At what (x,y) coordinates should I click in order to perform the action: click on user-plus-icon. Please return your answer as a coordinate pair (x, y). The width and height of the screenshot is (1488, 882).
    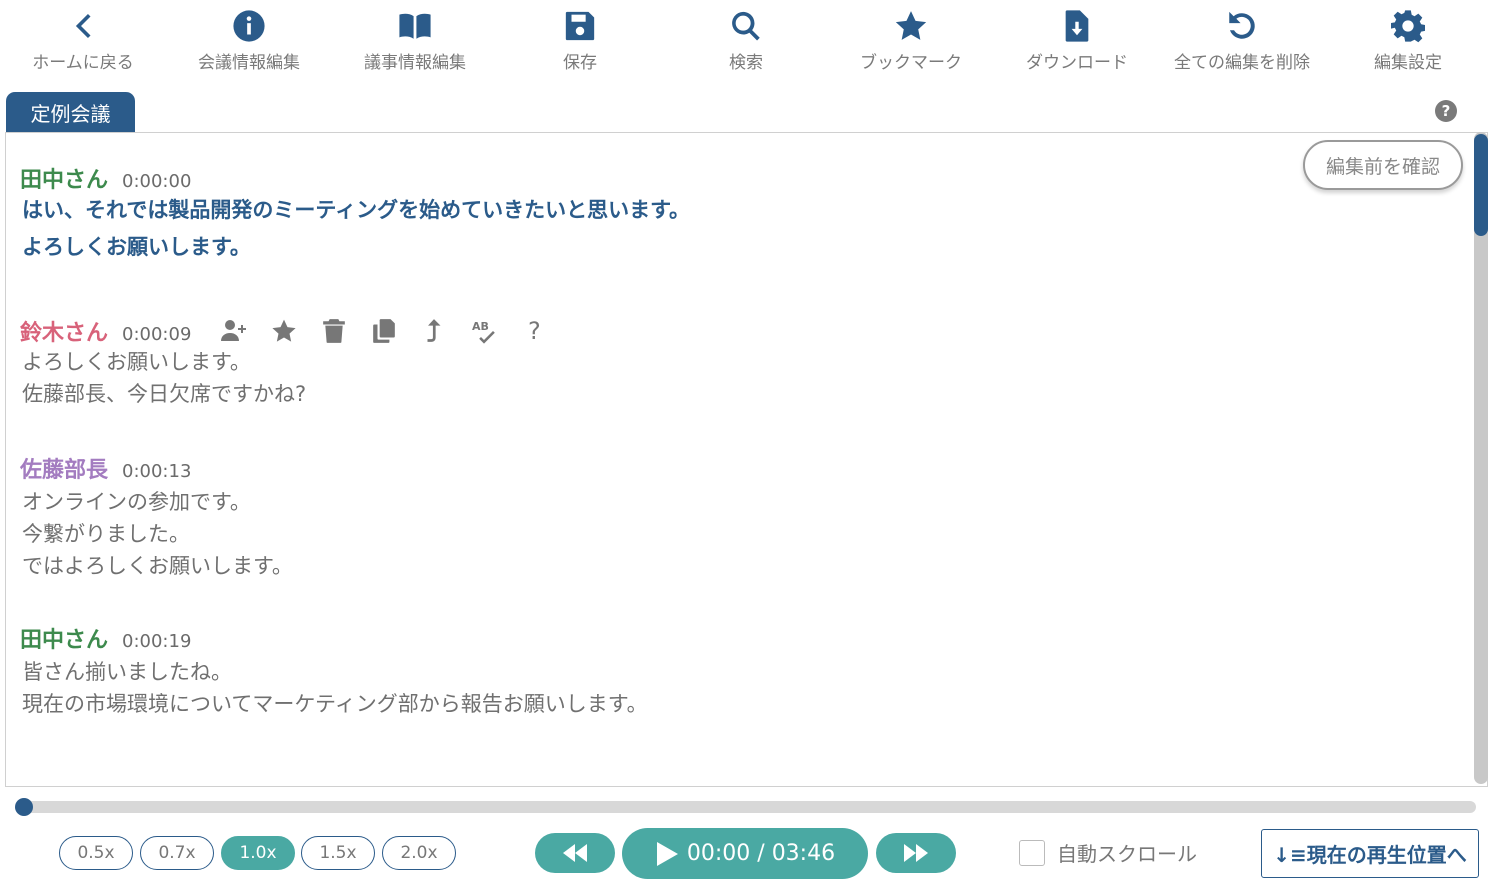
    Looking at the image, I should click on (234, 330).